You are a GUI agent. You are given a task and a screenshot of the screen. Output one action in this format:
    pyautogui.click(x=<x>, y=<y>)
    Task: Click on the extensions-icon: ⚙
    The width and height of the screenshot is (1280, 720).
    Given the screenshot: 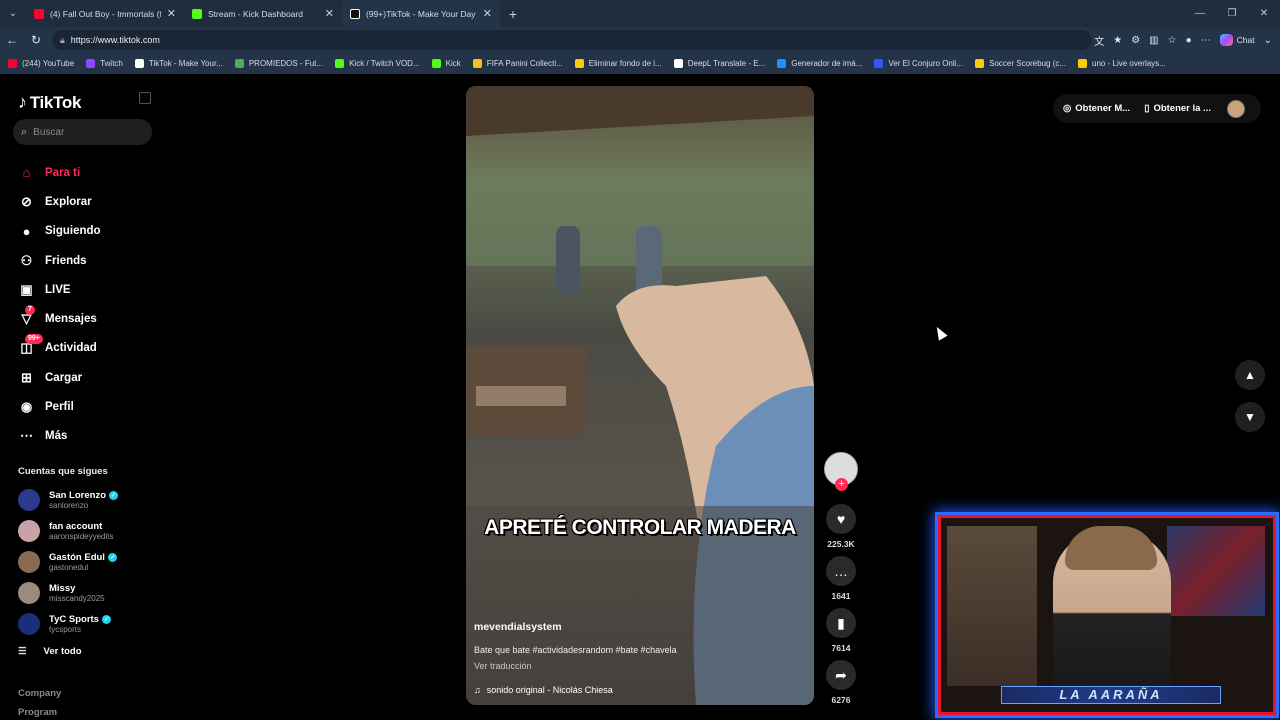 What is the action you would take?
    pyautogui.click(x=1135, y=40)
    